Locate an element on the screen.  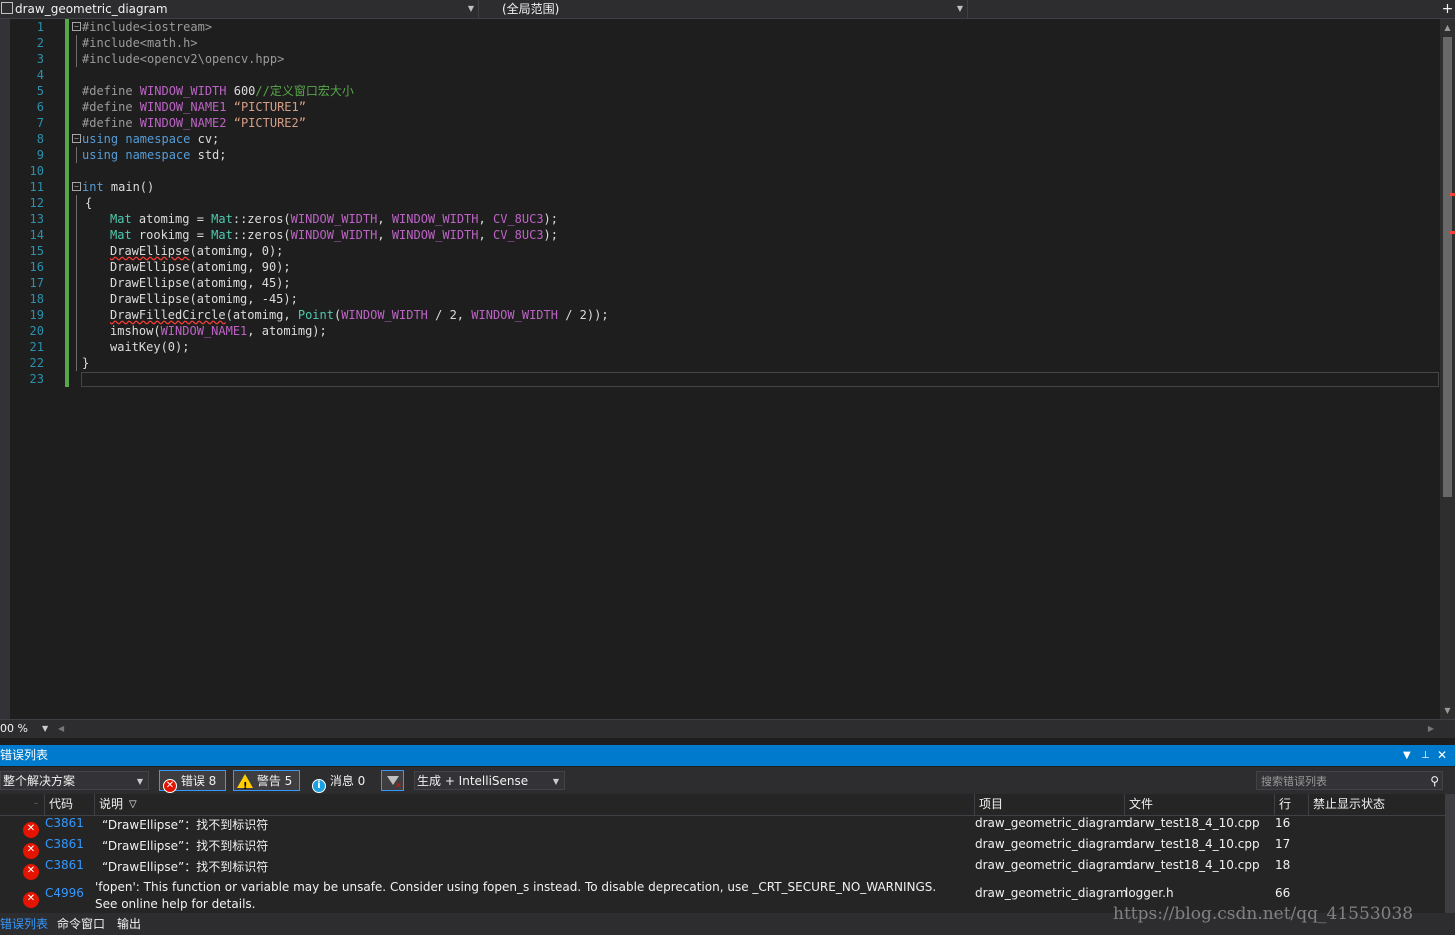
sort-glyph-icon: ⁻ is located at coordinates (36, 804).